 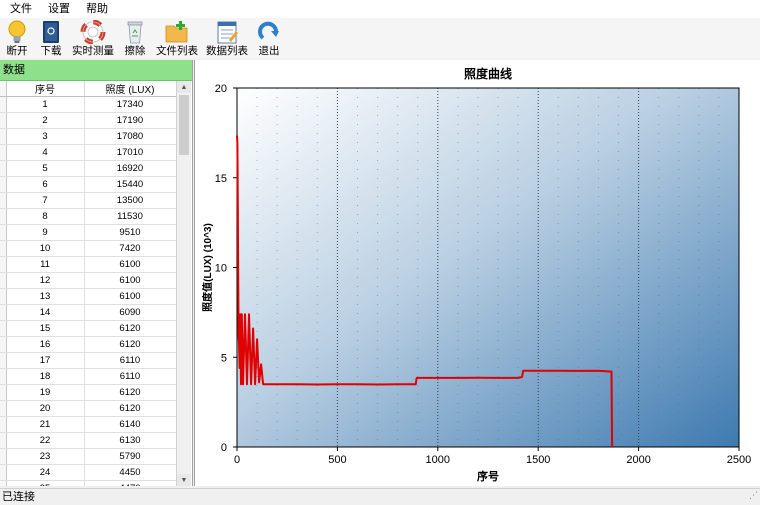 What do you see at coordinates (88, 200) in the screenshot?
I see `table-row: 7 13500` at bounding box center [88, 200].